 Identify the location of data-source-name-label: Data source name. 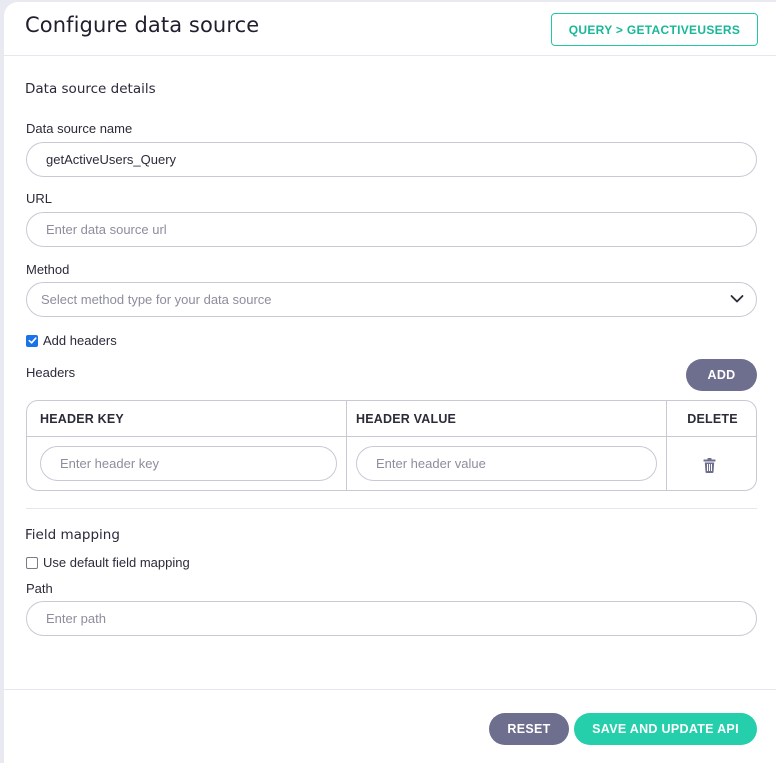
(79, 128).